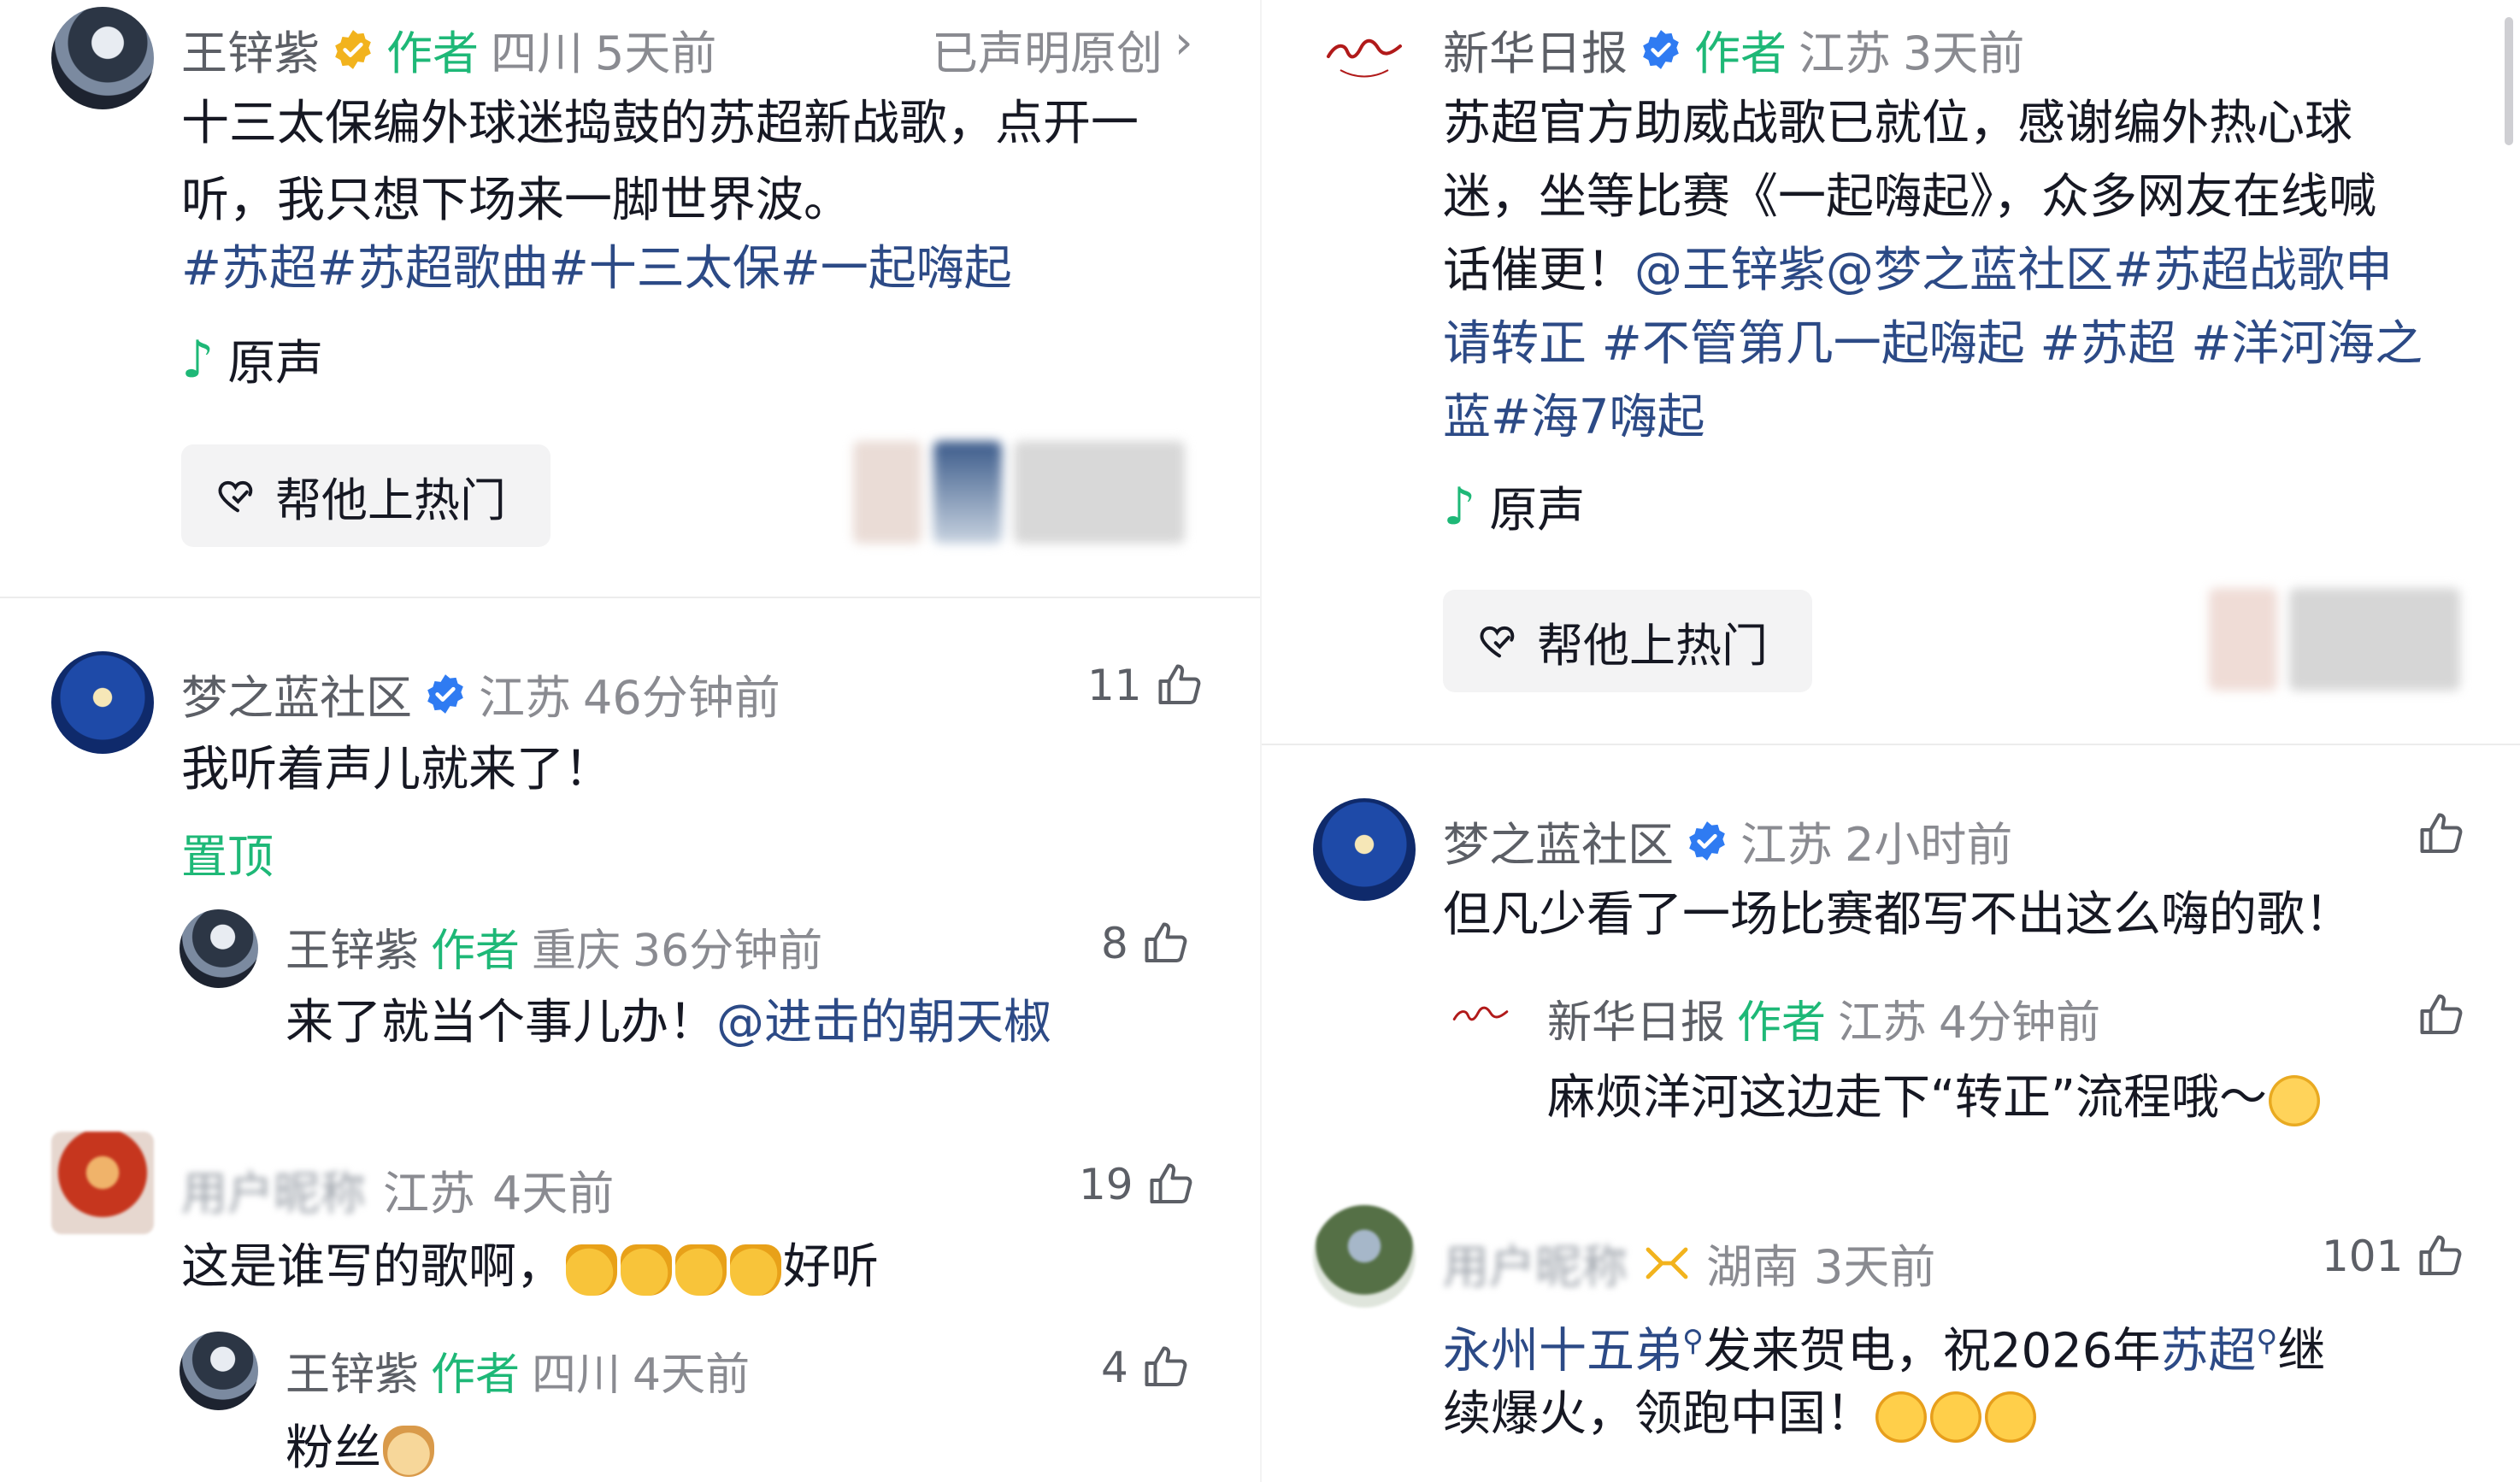  What do you see at coordinates (353, 49) in the screenshot?
I see `gold-verified-icon` at bounding box center [353, 49].